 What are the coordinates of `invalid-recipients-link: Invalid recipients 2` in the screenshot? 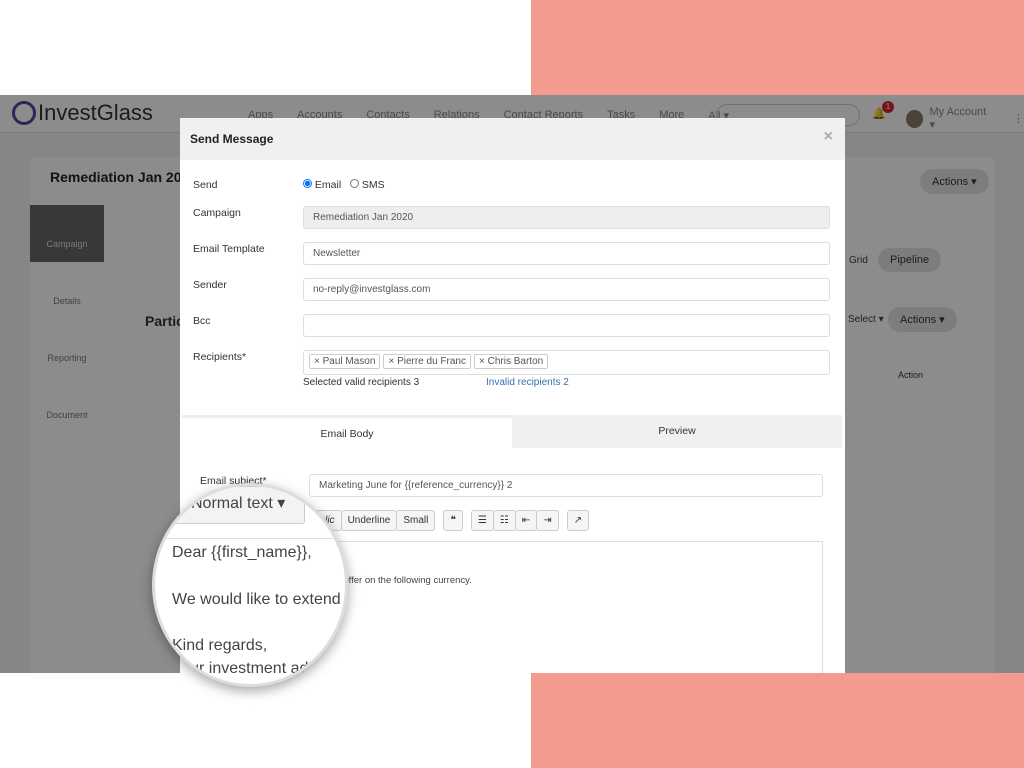 It's located at (527, 382).